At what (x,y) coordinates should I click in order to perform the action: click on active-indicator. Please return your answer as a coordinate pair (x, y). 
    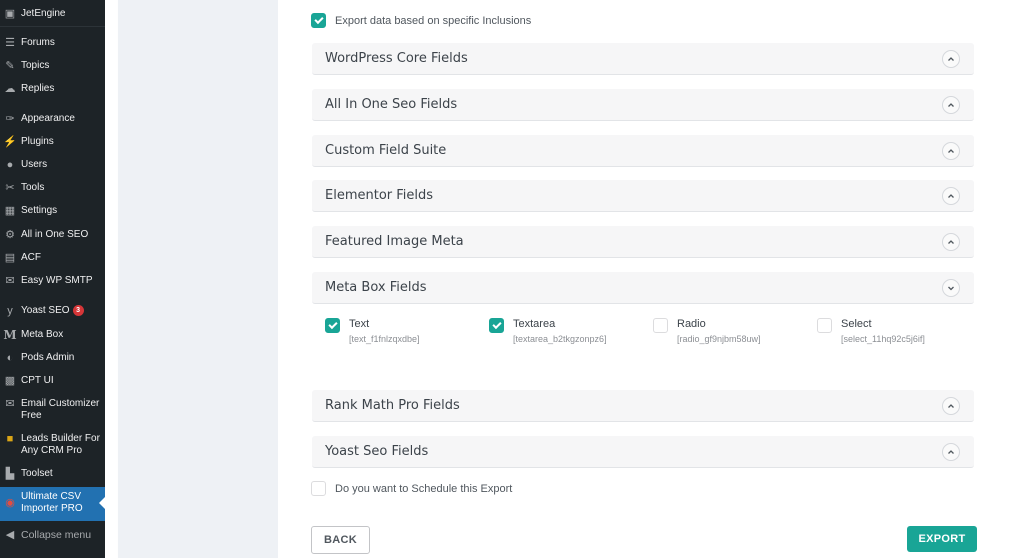
    Looking at the image, I should click on (102, 503).